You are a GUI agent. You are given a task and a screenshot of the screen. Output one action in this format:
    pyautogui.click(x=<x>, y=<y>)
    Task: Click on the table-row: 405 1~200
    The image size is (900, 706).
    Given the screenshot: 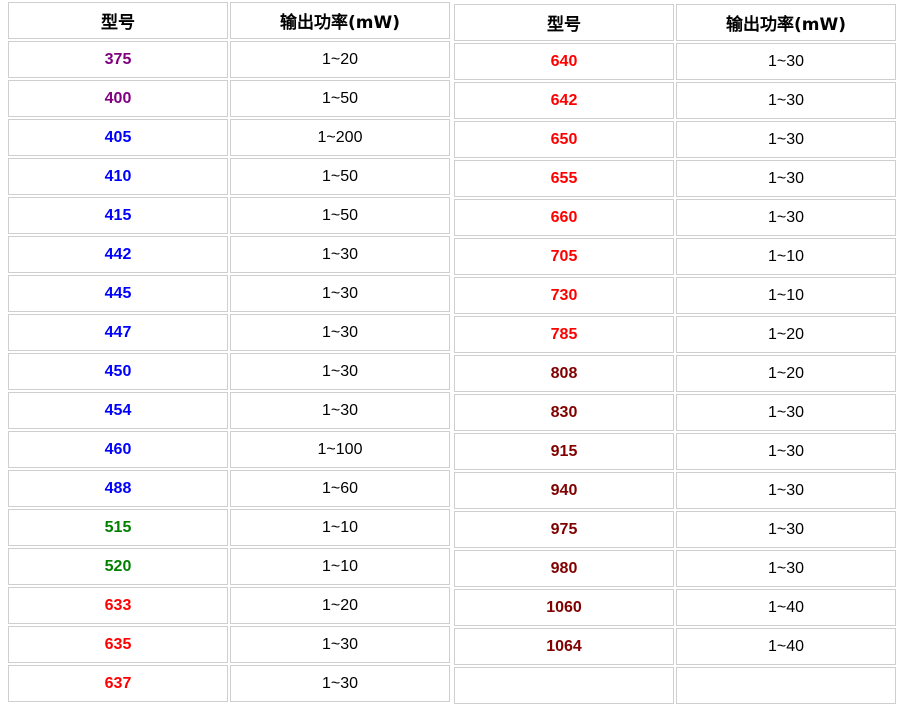 What is the action you would take?
    pyautogui.click(x=229, y=137)
    